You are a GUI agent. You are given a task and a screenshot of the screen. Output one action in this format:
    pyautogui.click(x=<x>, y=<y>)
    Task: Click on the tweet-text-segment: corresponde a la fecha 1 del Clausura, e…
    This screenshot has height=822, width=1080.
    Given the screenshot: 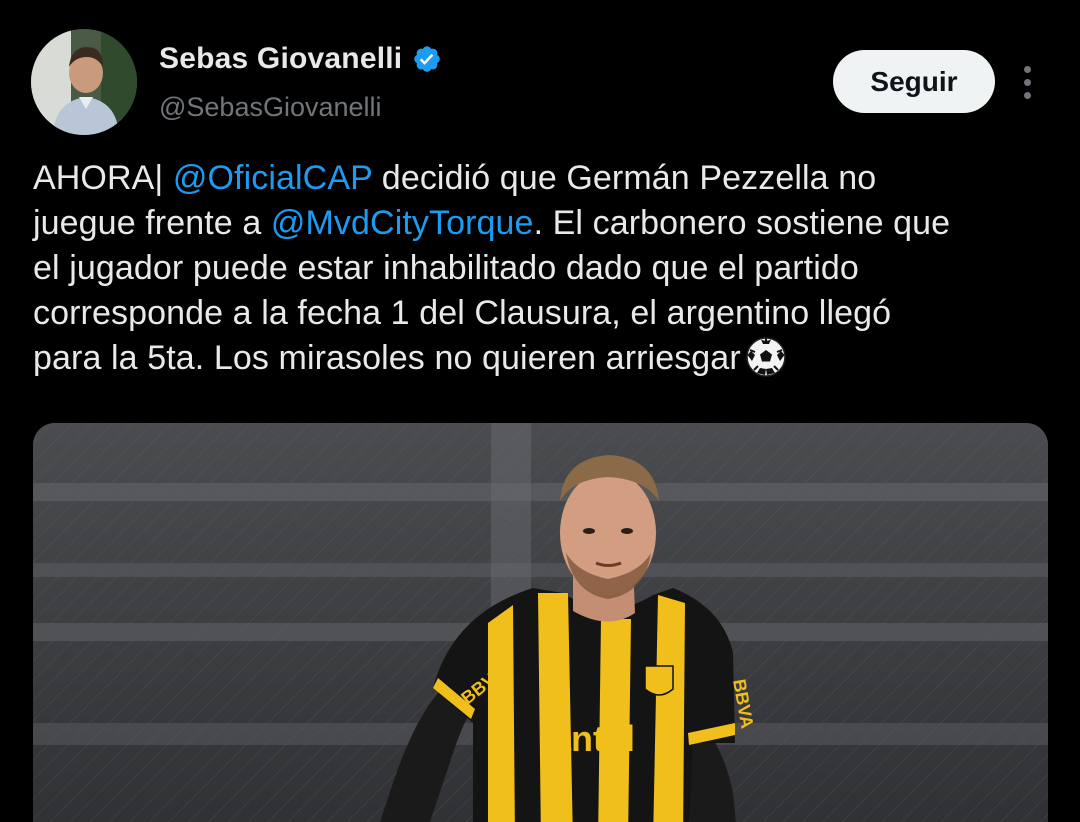 What is the action you would take?
    pyautogui.click(x=462, y=313)
    